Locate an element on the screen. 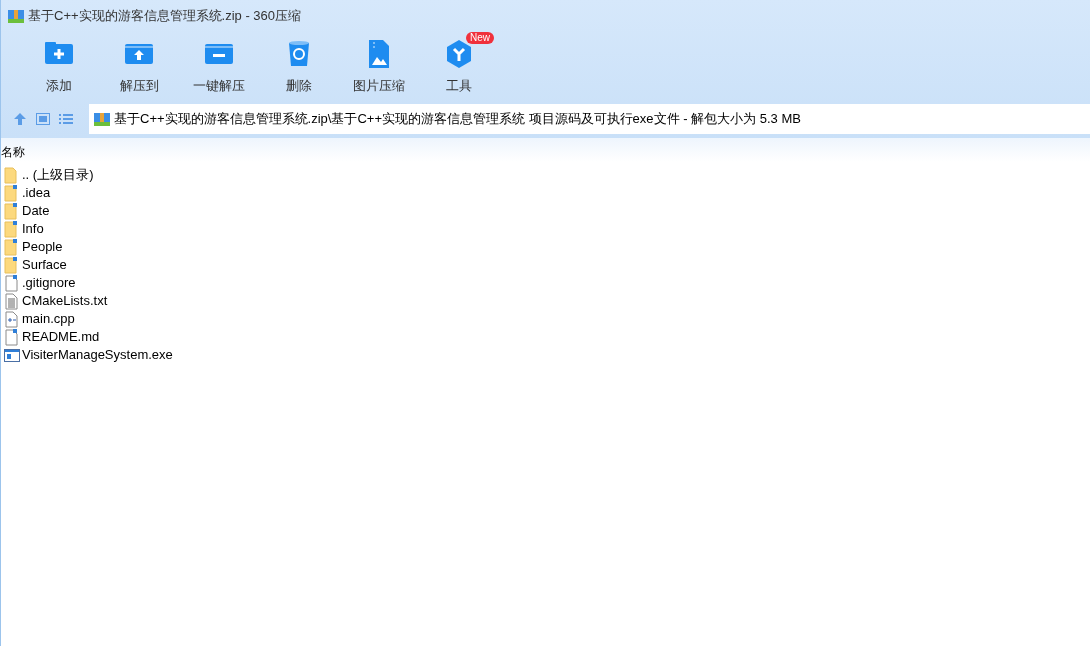  file-row: People is located at coordinates (151, 247).